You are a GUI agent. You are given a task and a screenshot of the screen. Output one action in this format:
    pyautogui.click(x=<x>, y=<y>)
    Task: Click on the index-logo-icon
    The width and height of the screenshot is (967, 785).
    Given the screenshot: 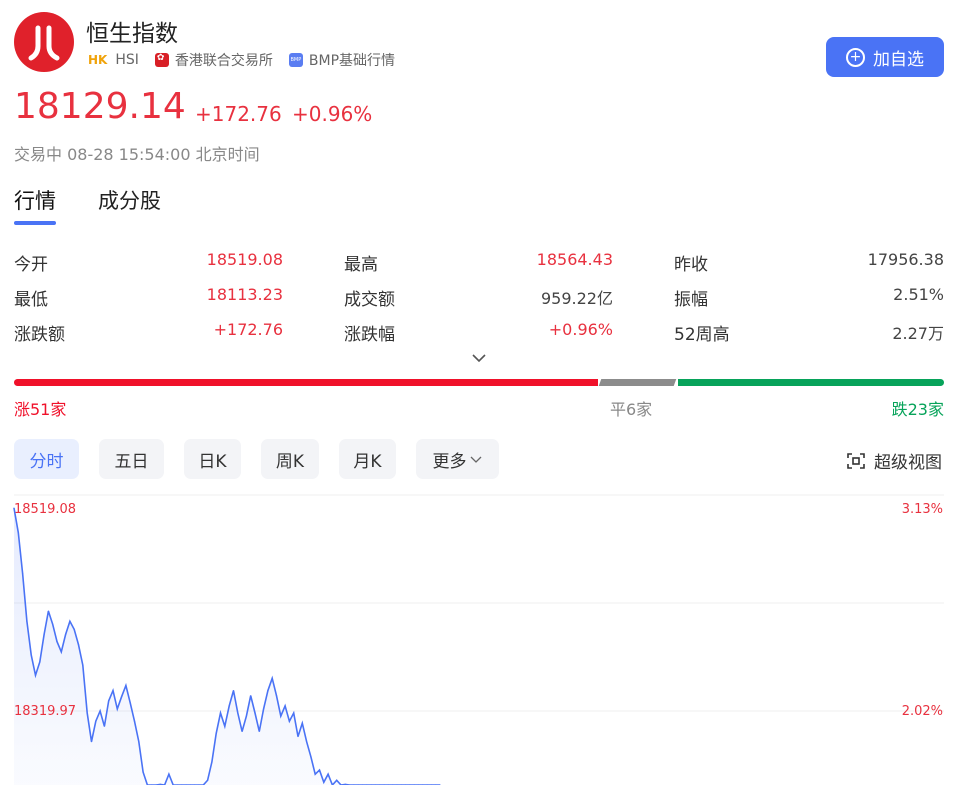 What is the action you would take?
    pyautogui.click(x=44, y=43)
    